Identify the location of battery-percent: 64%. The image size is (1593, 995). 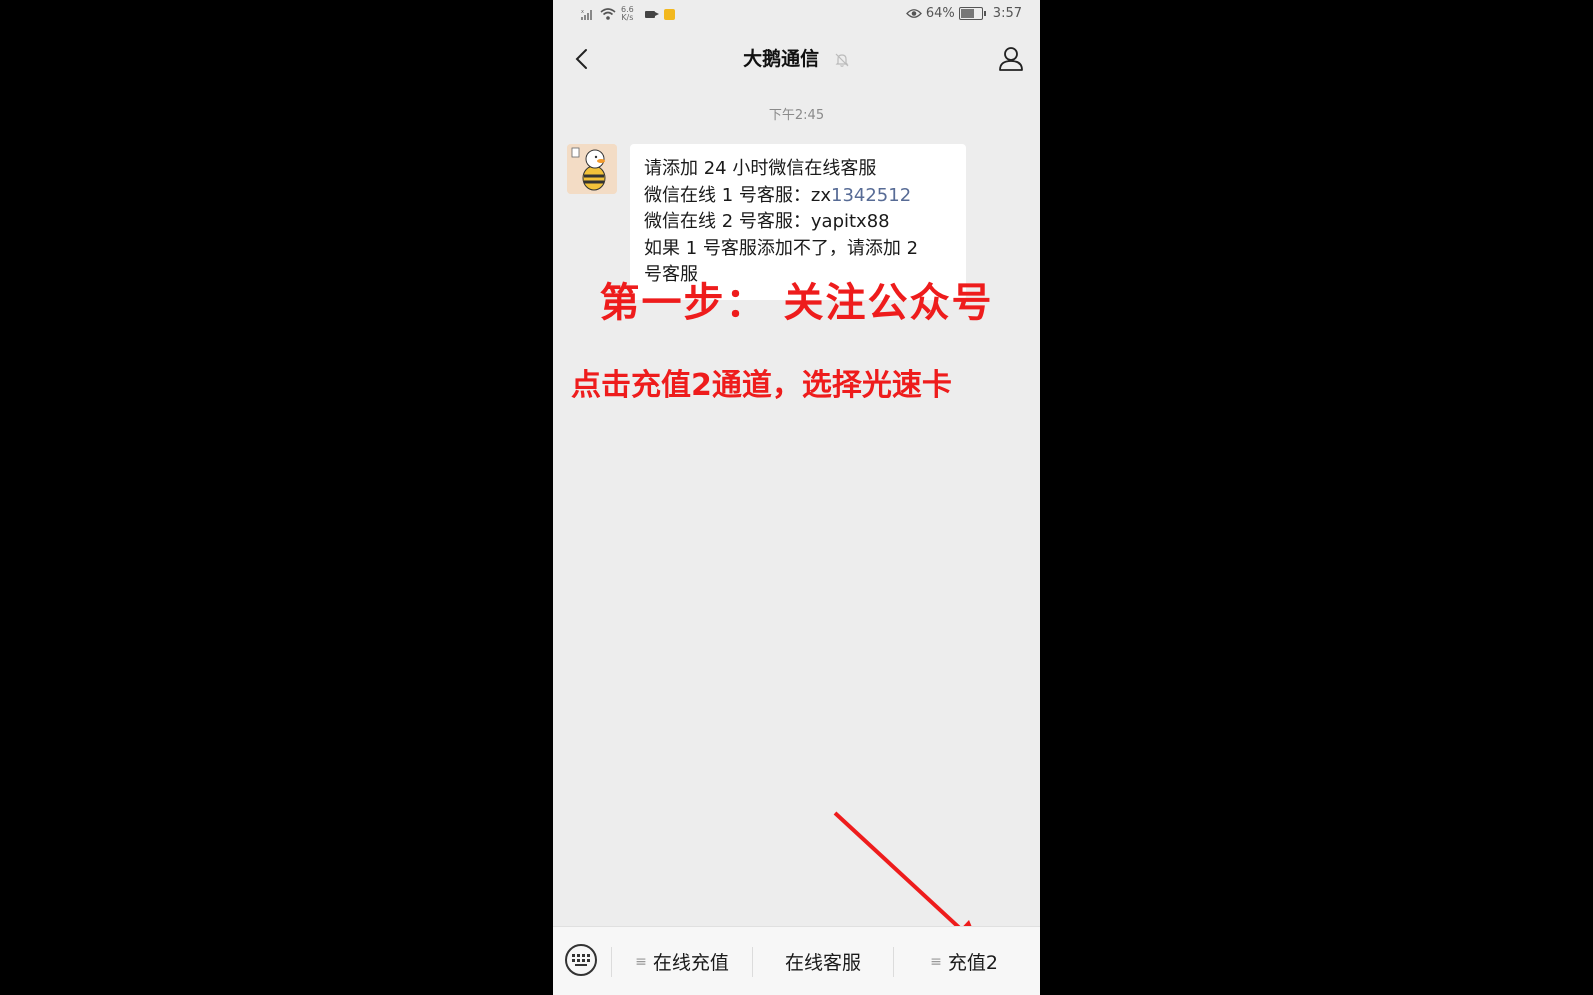
(940, 13).